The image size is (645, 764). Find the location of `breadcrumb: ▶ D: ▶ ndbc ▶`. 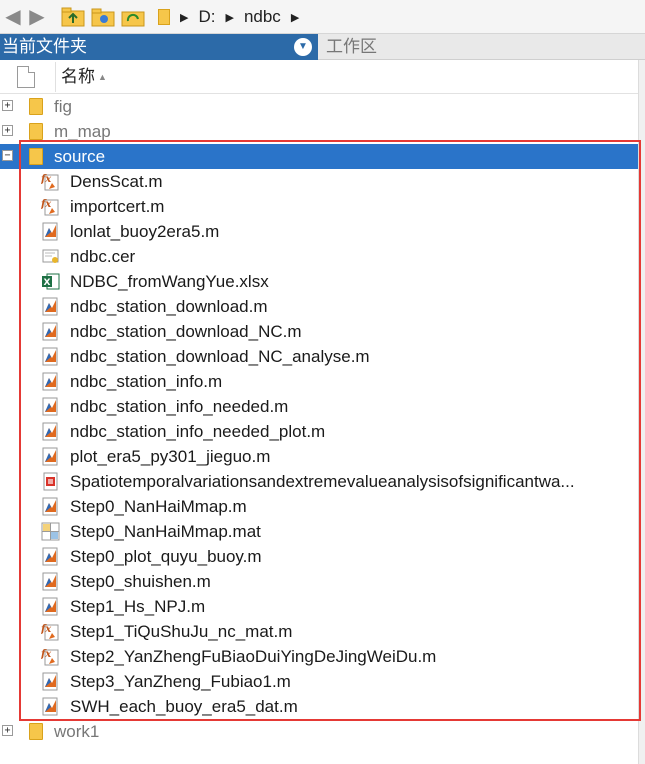

breadcrumb: ▶ D: ▶ ndbc ▶ is located at coordinates (401, 17).